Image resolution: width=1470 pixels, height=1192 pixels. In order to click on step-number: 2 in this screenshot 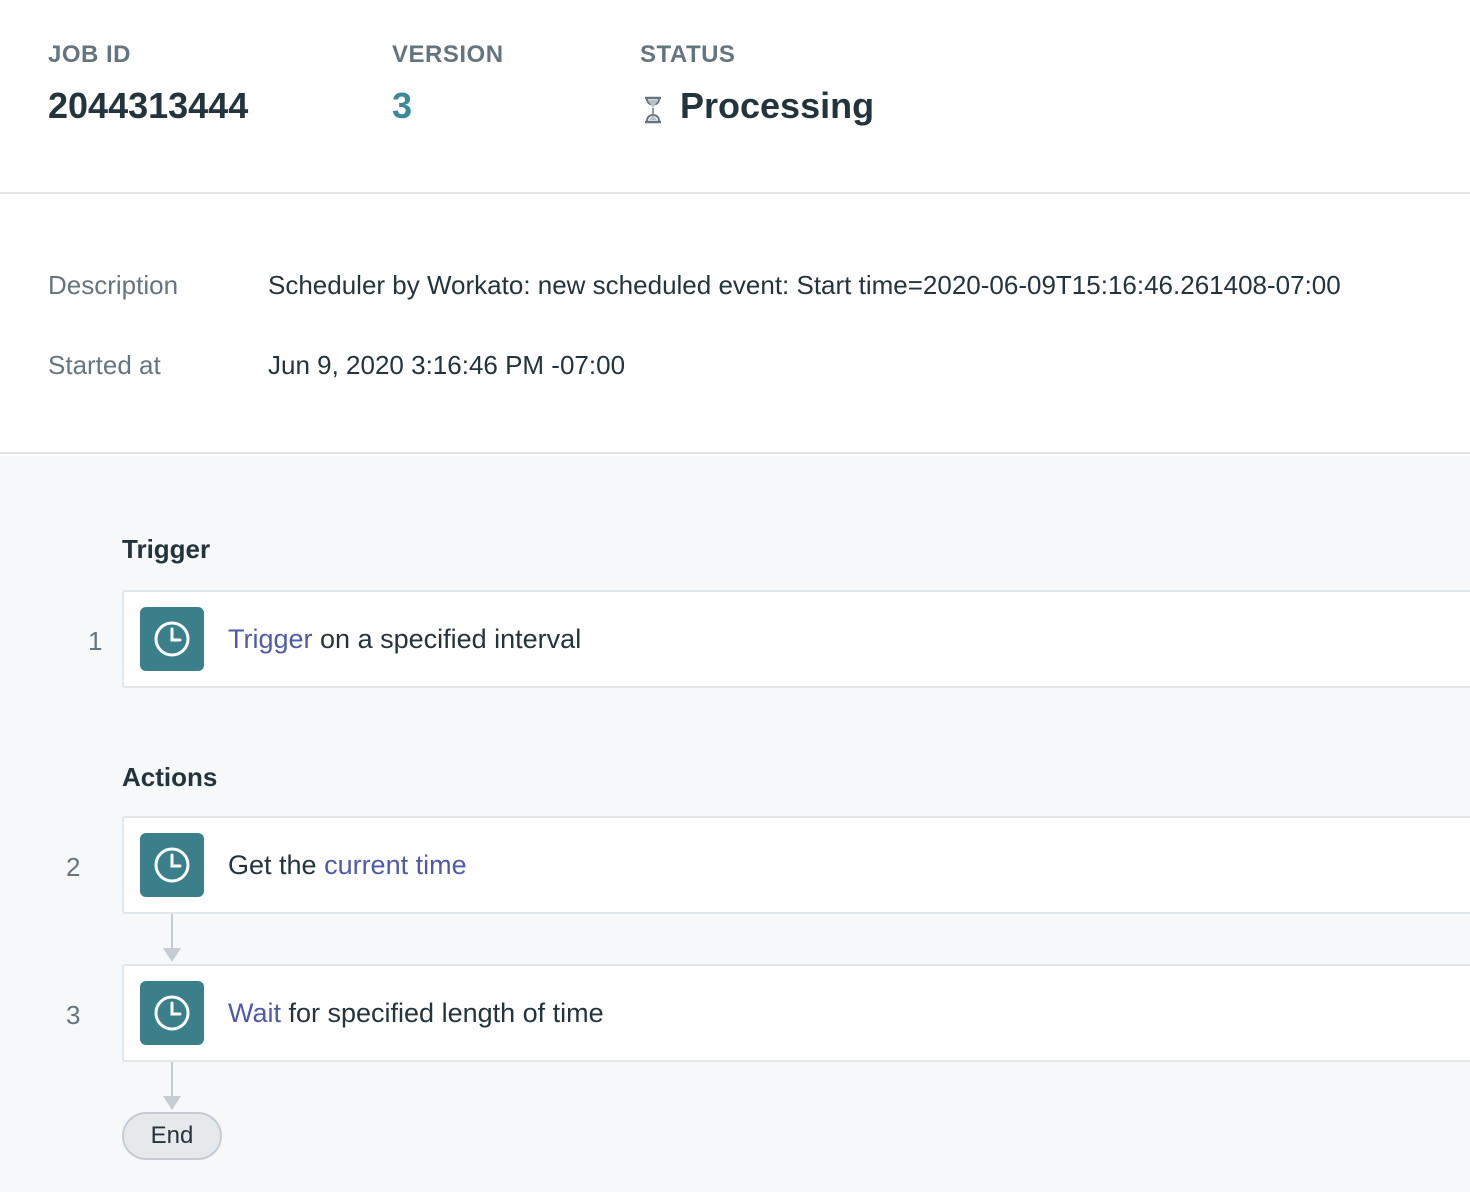, I will do `click(73, 867)`.